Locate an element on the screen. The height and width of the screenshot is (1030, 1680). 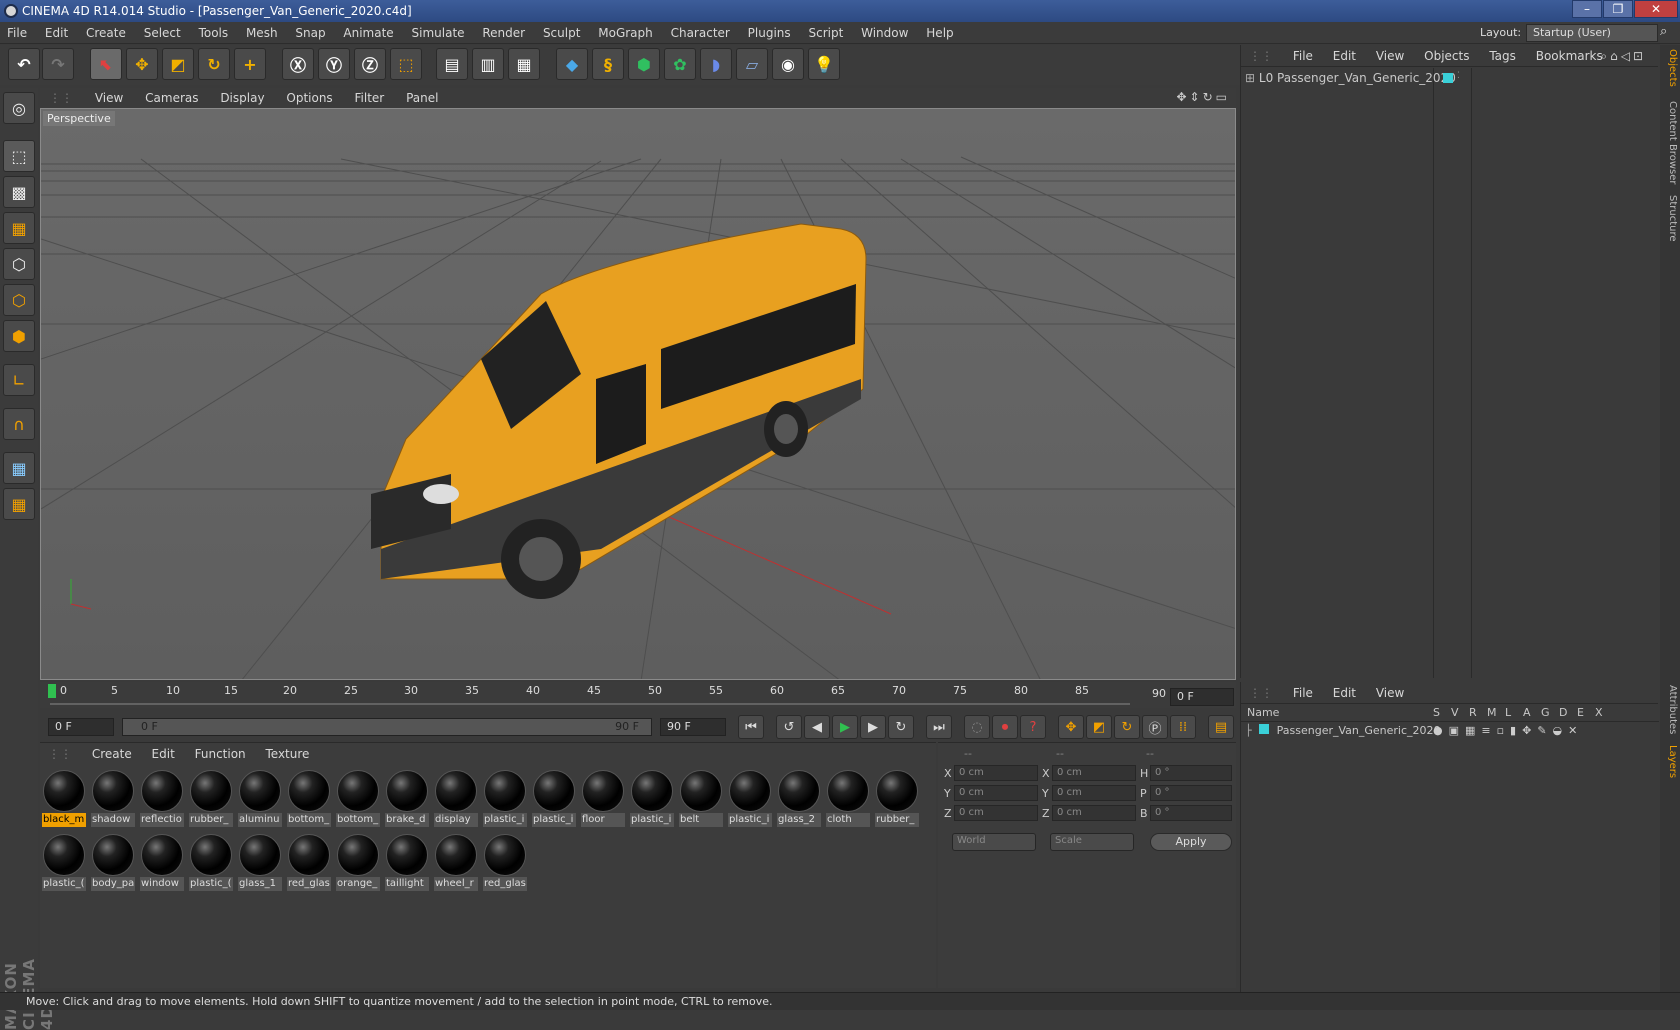
material-swatch: reflectio is located at coordinates (162, 798).